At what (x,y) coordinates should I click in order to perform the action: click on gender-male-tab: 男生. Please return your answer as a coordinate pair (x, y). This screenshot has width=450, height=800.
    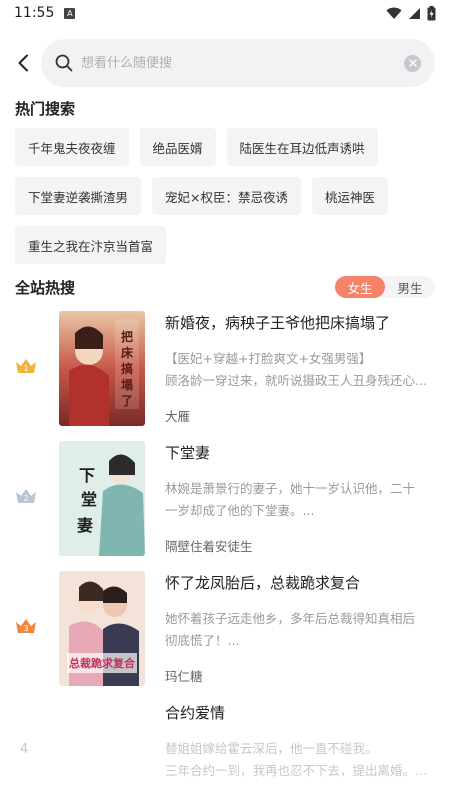
    Looking at the image, I should click on (410, 287).